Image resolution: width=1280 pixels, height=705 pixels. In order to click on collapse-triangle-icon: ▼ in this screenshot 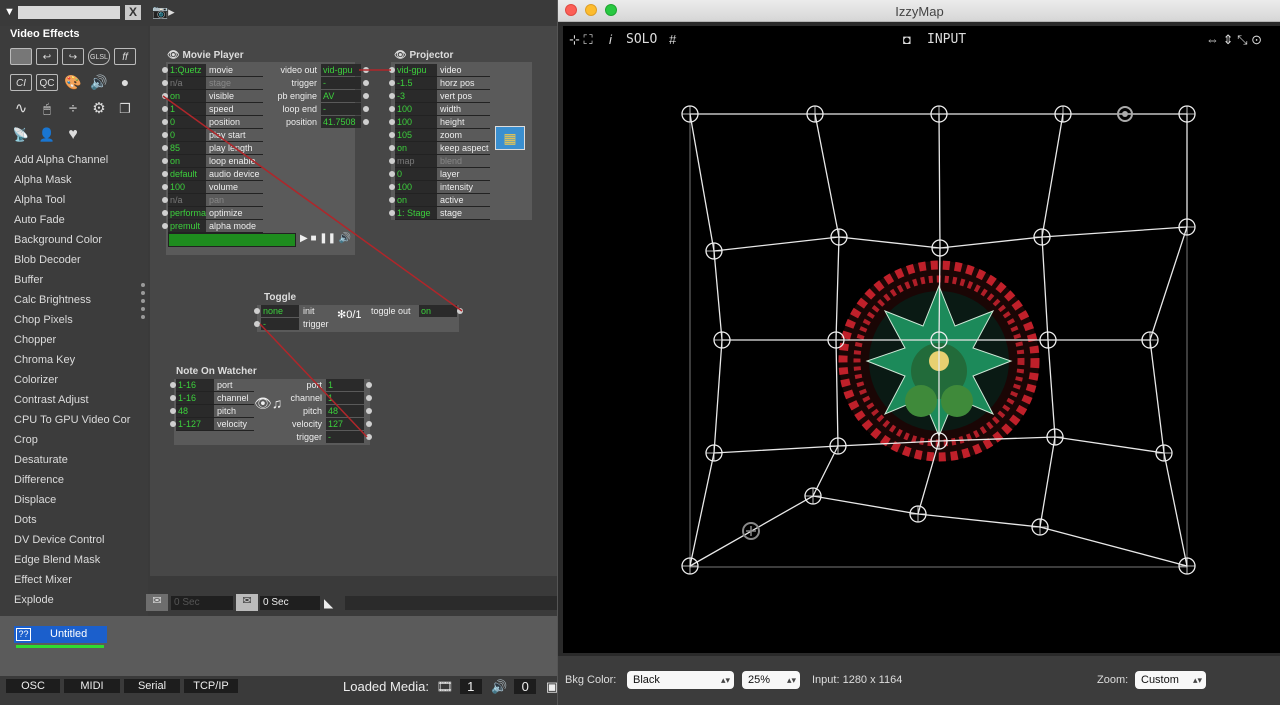, I will do `click(9, 12)`.